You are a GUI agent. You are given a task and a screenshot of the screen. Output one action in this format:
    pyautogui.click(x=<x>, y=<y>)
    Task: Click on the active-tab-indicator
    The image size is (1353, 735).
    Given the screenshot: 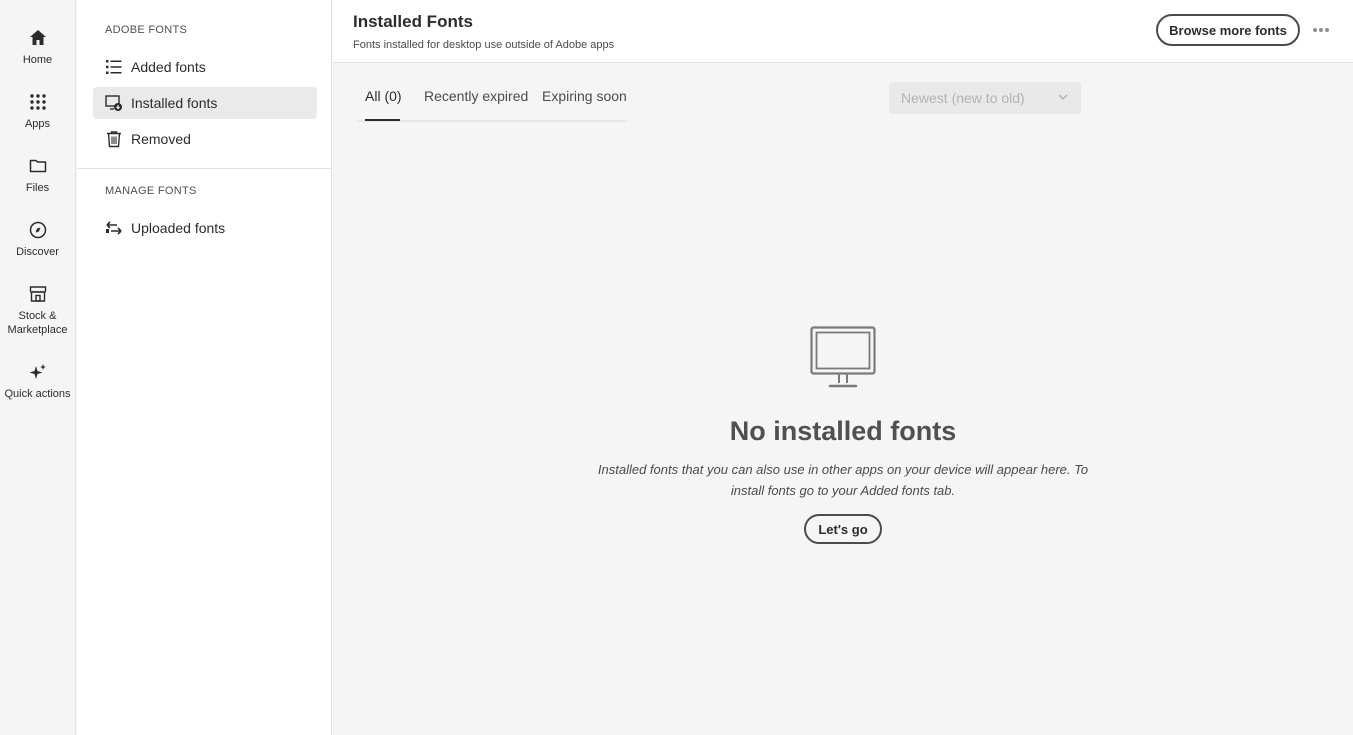 What is the action you would take?
    pyautogui.click(x=382, y=120)
    